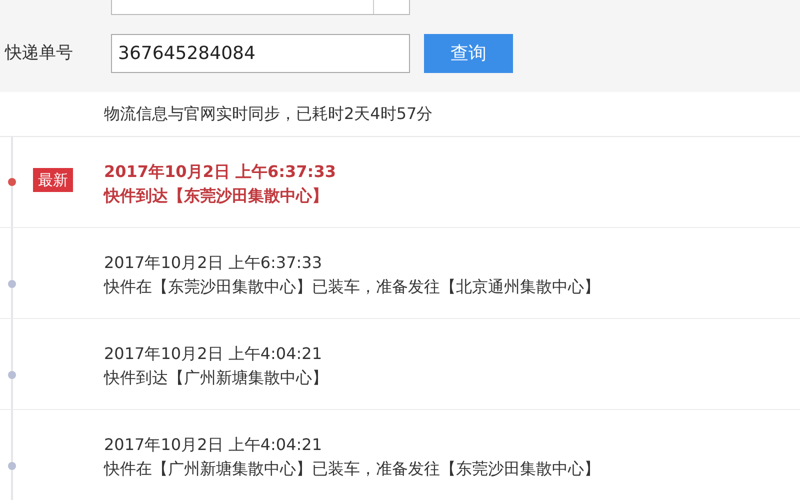 This screenshot has width=800, height=500. What do you see at coordinates (216, 196) in the screenshot?
I see `timeline-description: 快件到达【东莞沙田集散中心】` at bounding box center [216, 196].